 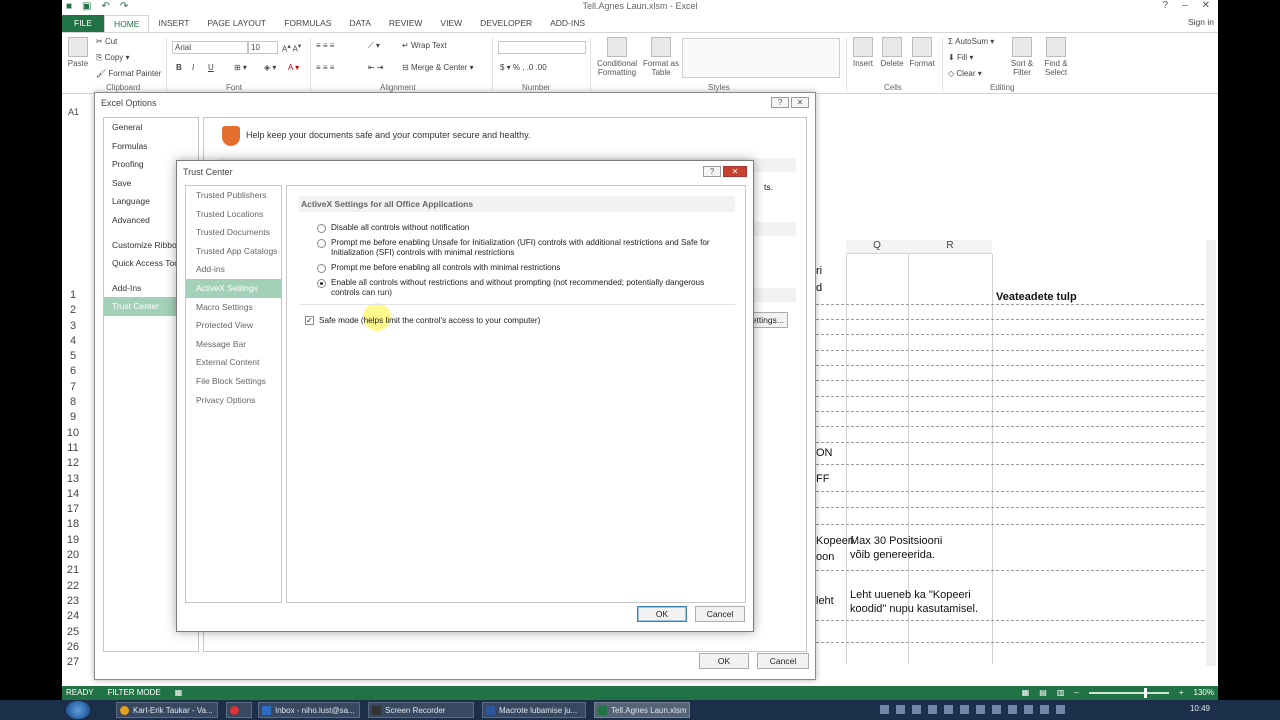 What do you see at coordinates (126, 23) in the screenshot?
I see `tab-home: HOME` at bounding box center [126, 23].